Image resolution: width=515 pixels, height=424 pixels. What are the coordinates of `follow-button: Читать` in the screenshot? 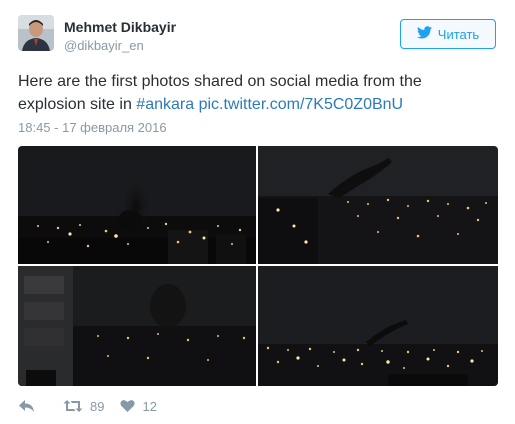 It's located at (448, 34).